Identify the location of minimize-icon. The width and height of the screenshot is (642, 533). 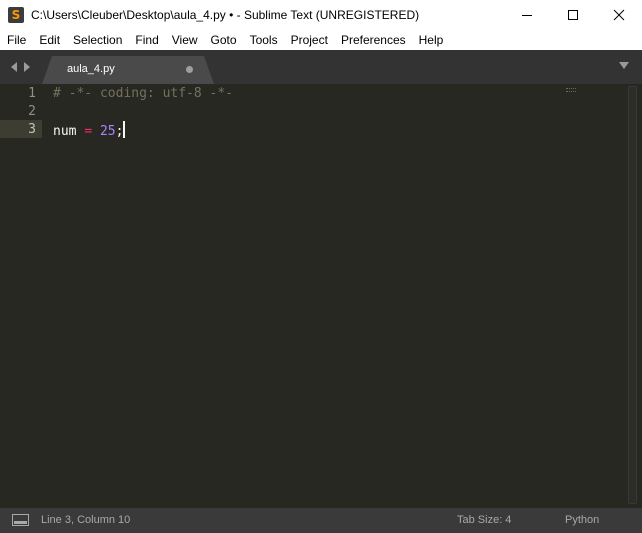
(527, 15).